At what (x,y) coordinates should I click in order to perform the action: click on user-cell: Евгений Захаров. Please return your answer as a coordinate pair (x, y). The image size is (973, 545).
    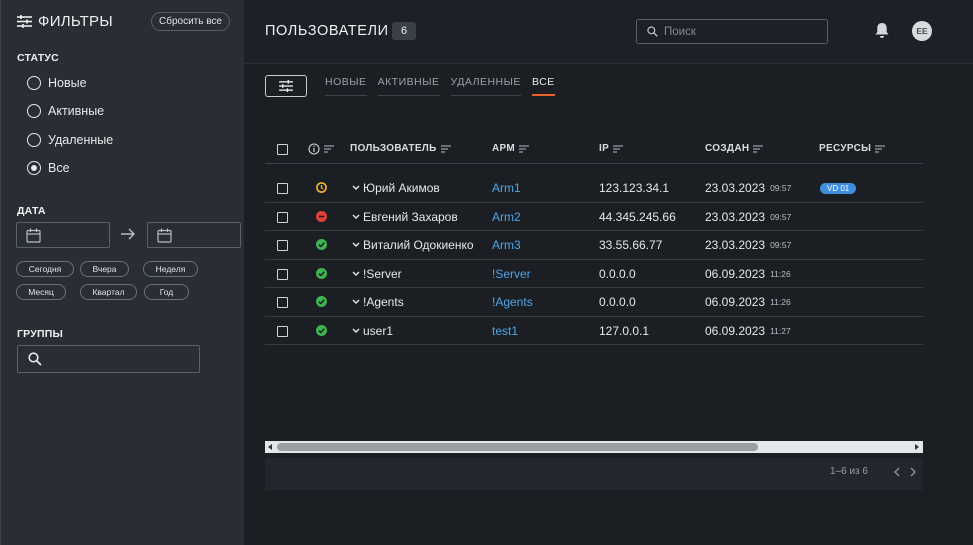
    Looking at the image, I should click on (405, 217).